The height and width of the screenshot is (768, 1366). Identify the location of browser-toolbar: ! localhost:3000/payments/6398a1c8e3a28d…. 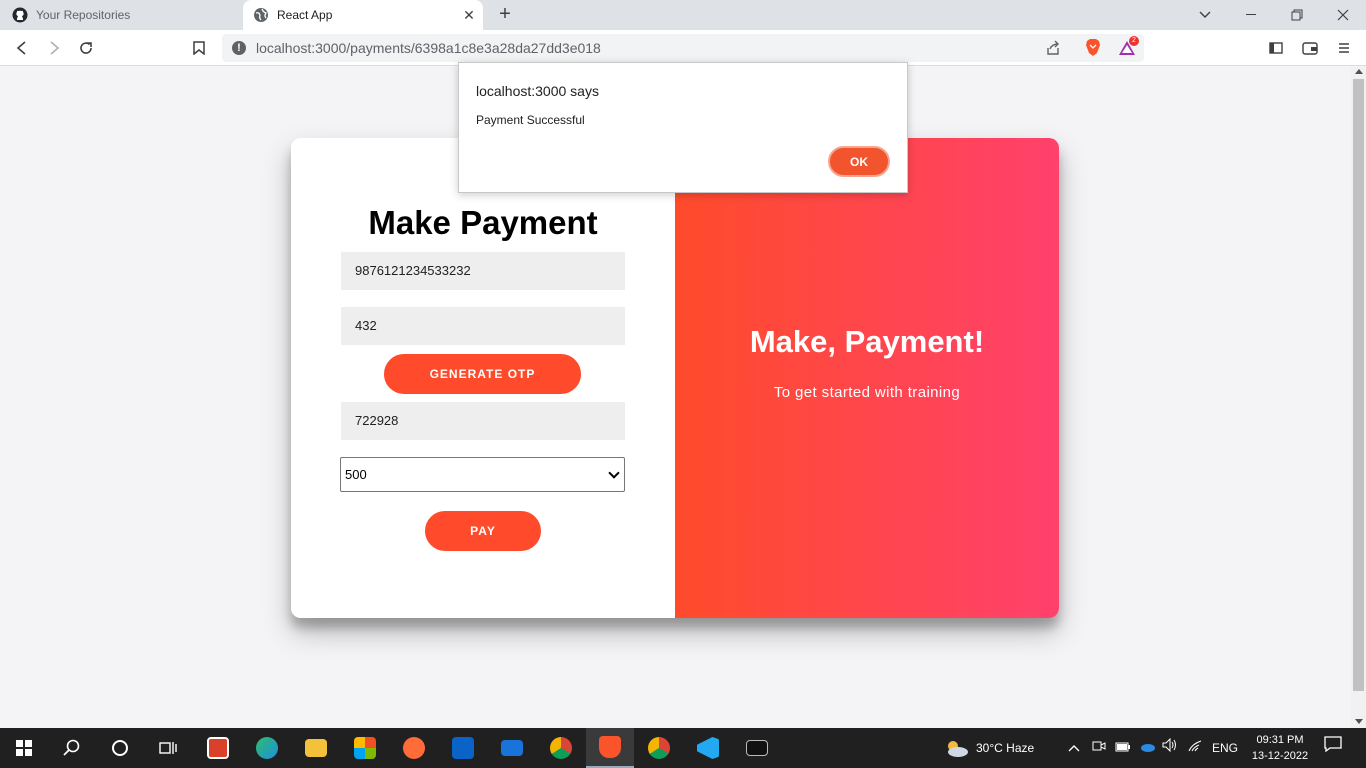
(683, 48).